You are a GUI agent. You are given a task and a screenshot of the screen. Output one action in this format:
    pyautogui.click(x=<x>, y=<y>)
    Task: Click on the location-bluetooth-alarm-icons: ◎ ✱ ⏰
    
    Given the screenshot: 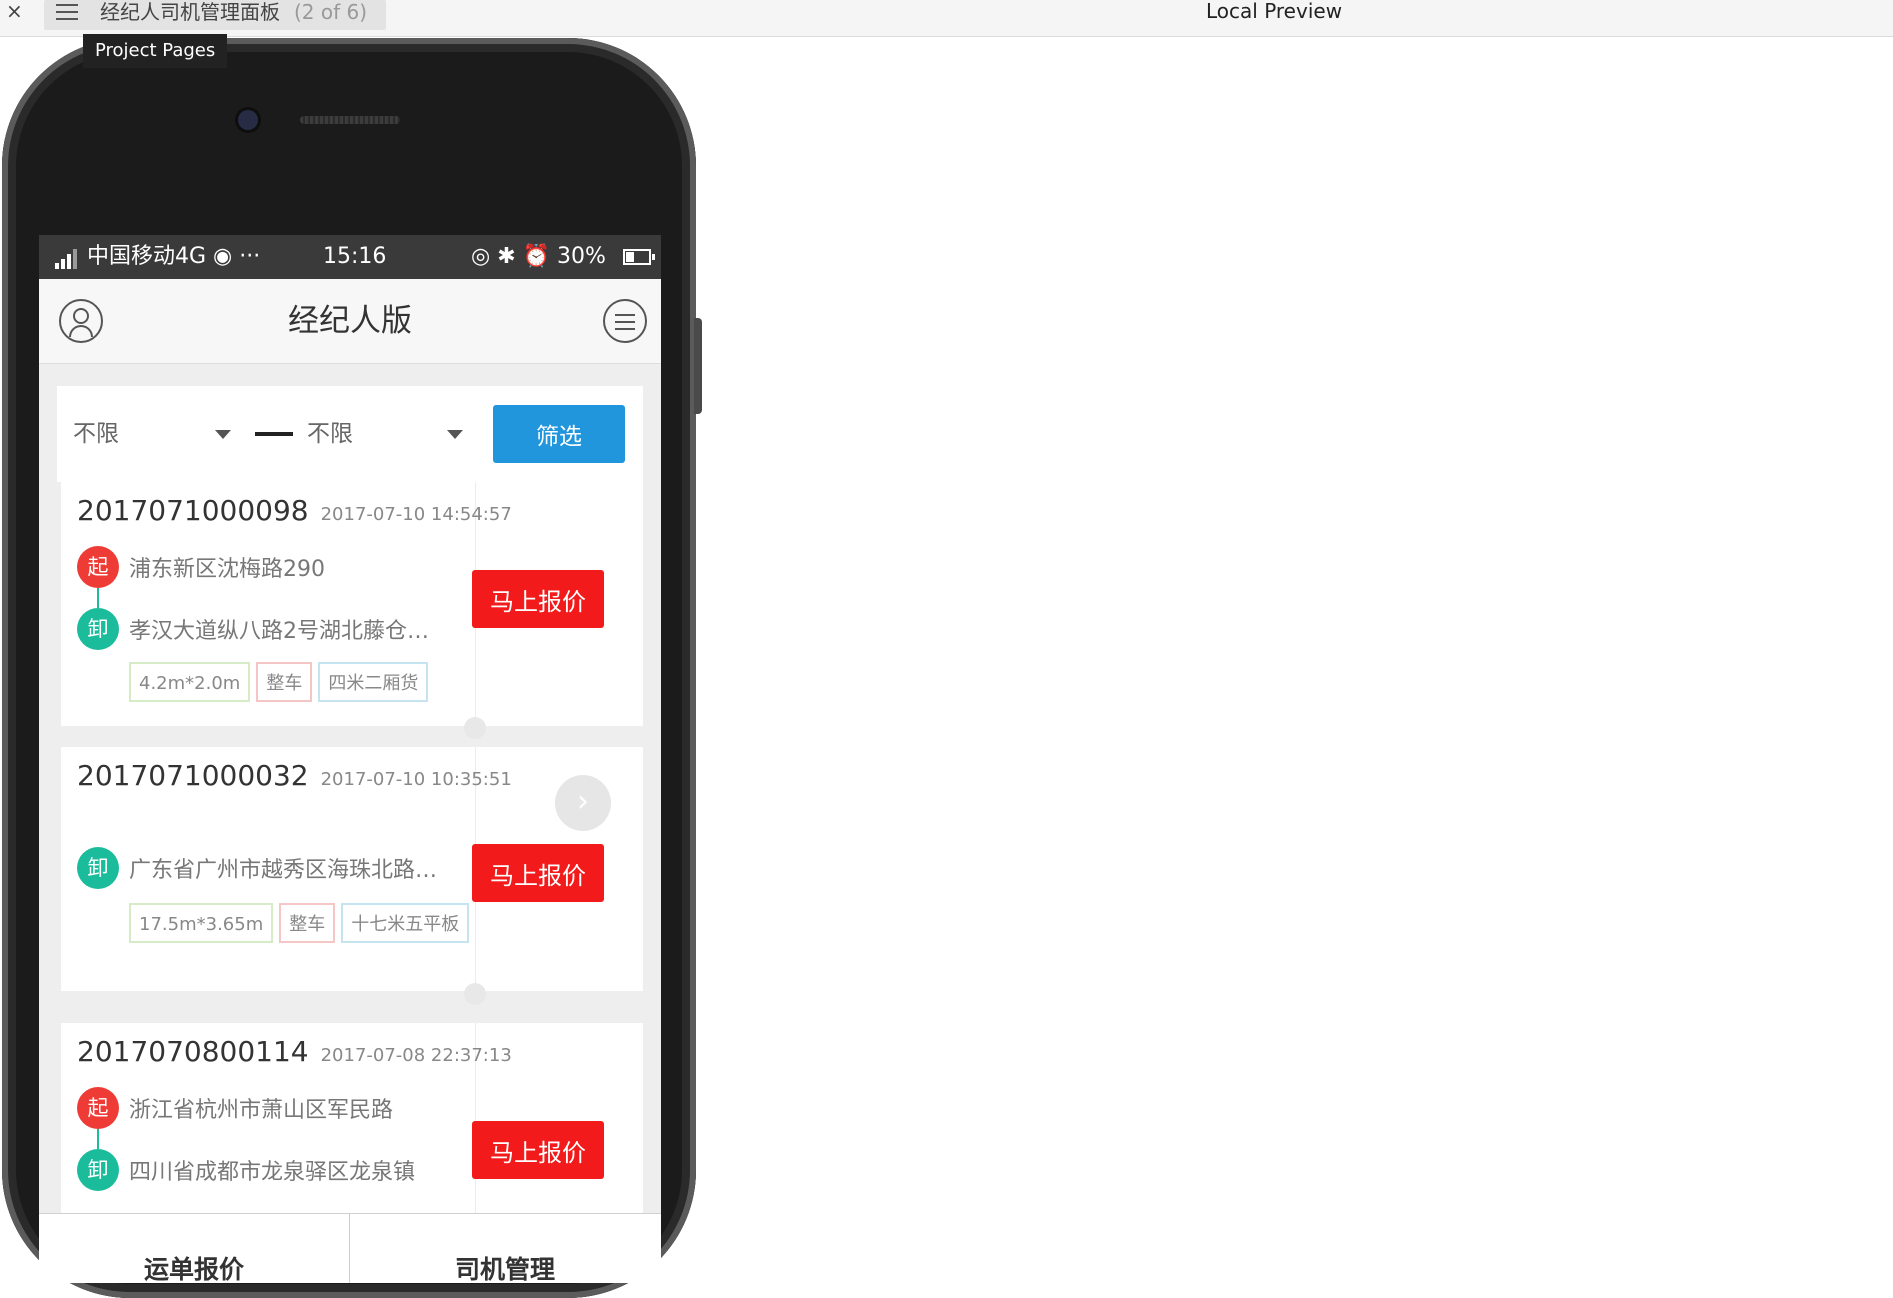 What is the action you would take?
    pyautogui.click(x=511, y=256)
    